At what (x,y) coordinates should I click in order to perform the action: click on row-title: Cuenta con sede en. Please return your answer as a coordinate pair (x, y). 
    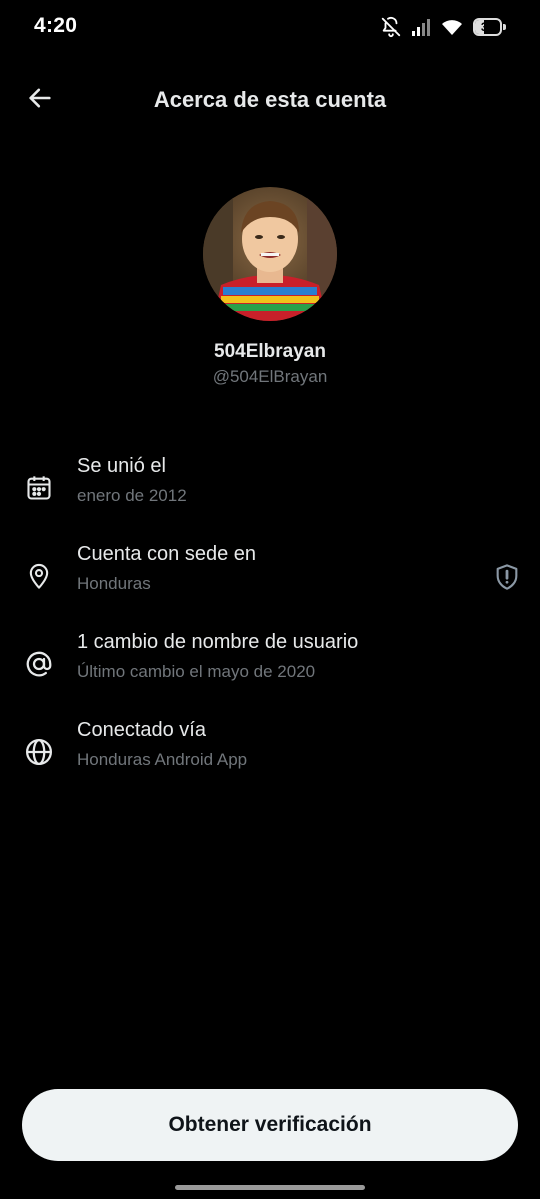
    Looking at the image, I should click on (167, 554).